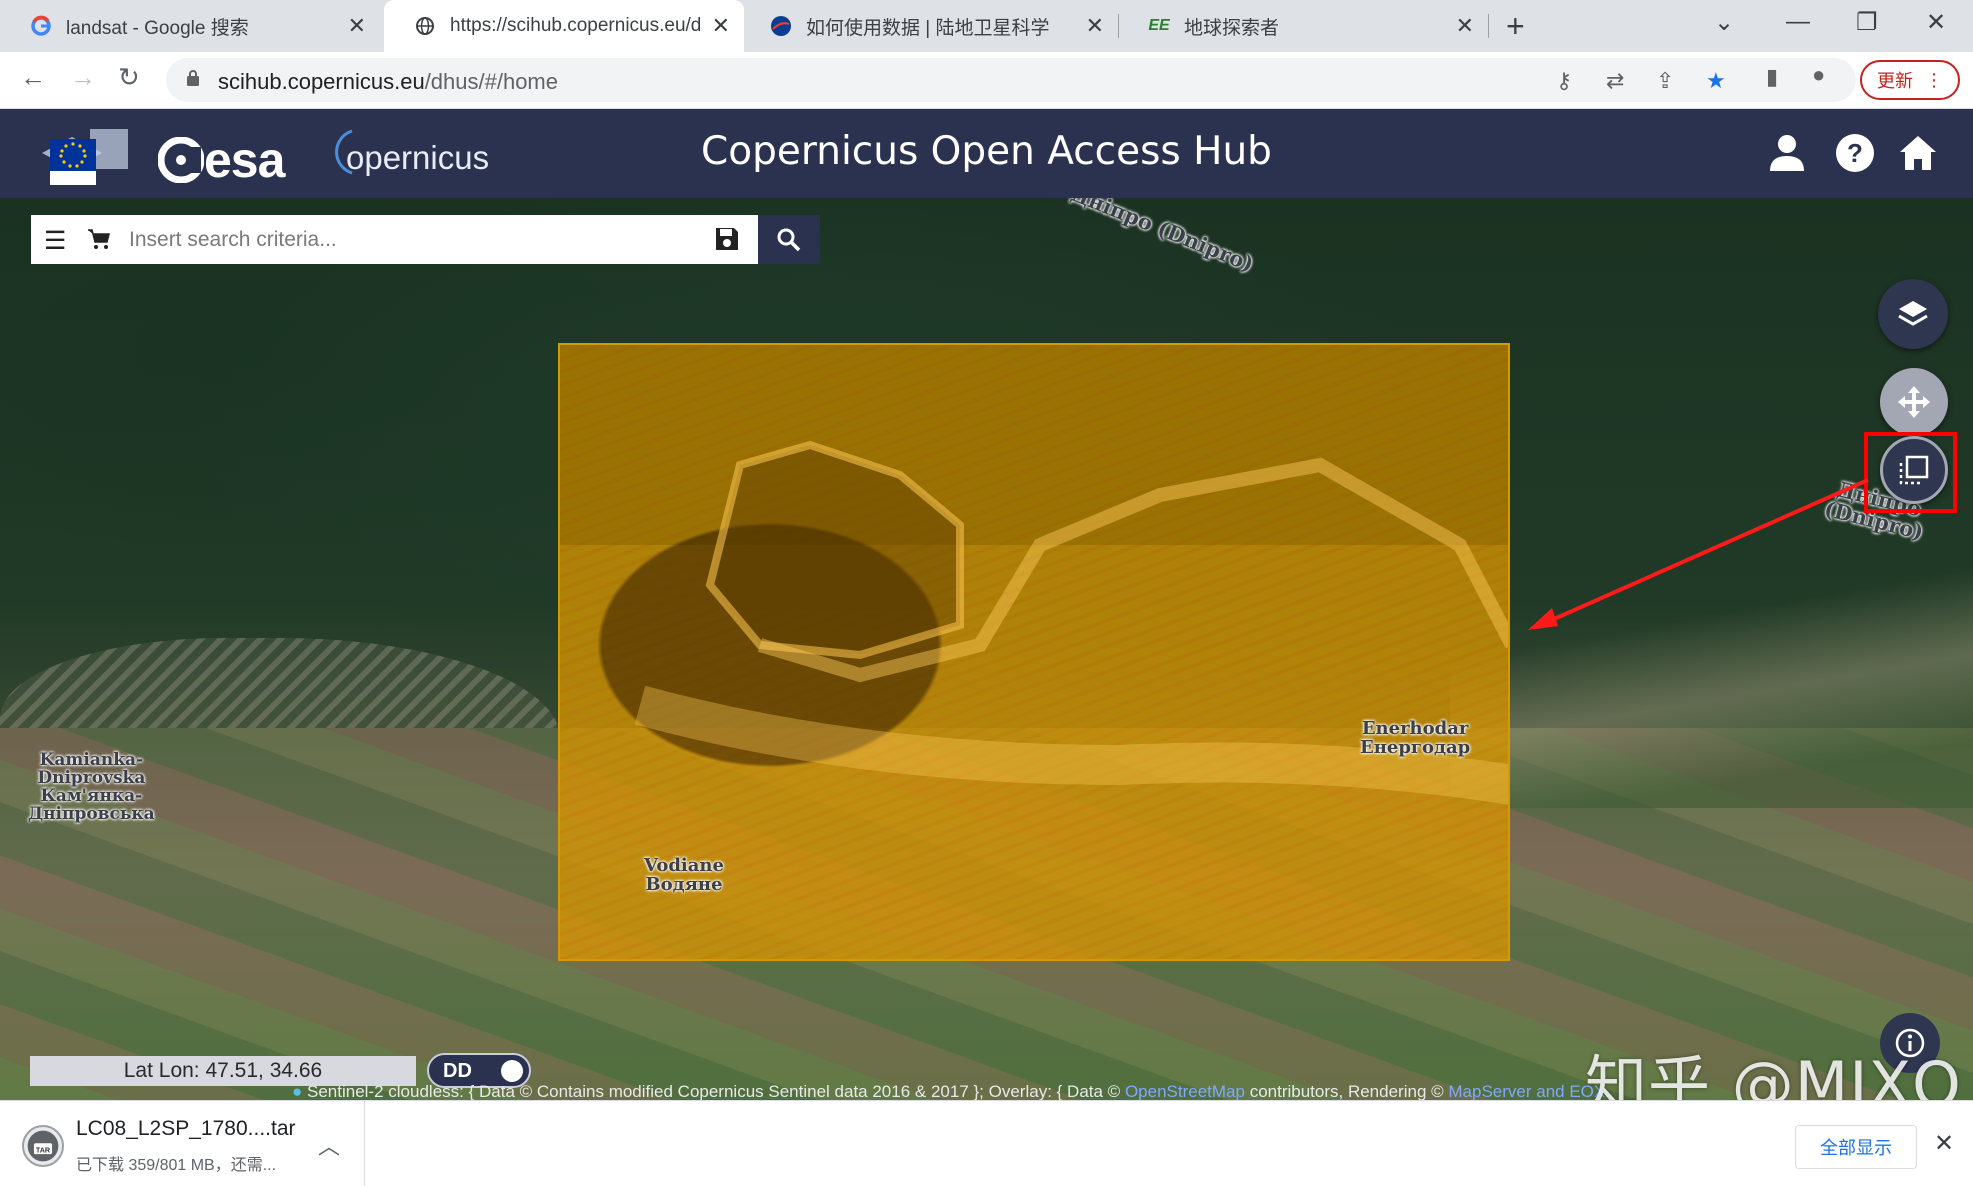 The height and width of the screenshot is (1186, 1973). I want to click on close-window-icon: ✕, so click(1936, 22).